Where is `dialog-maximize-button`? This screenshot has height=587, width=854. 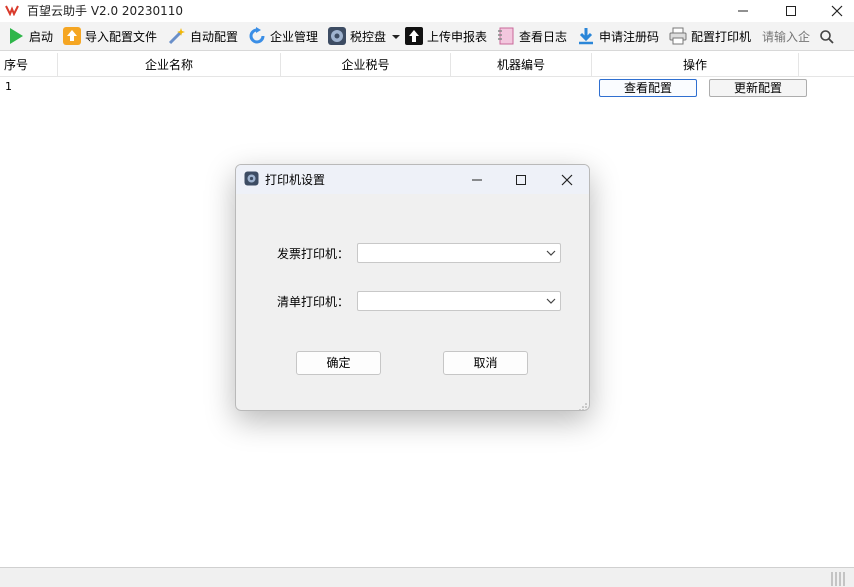
dialog-maximize-button is located at coordinates (521, 179).